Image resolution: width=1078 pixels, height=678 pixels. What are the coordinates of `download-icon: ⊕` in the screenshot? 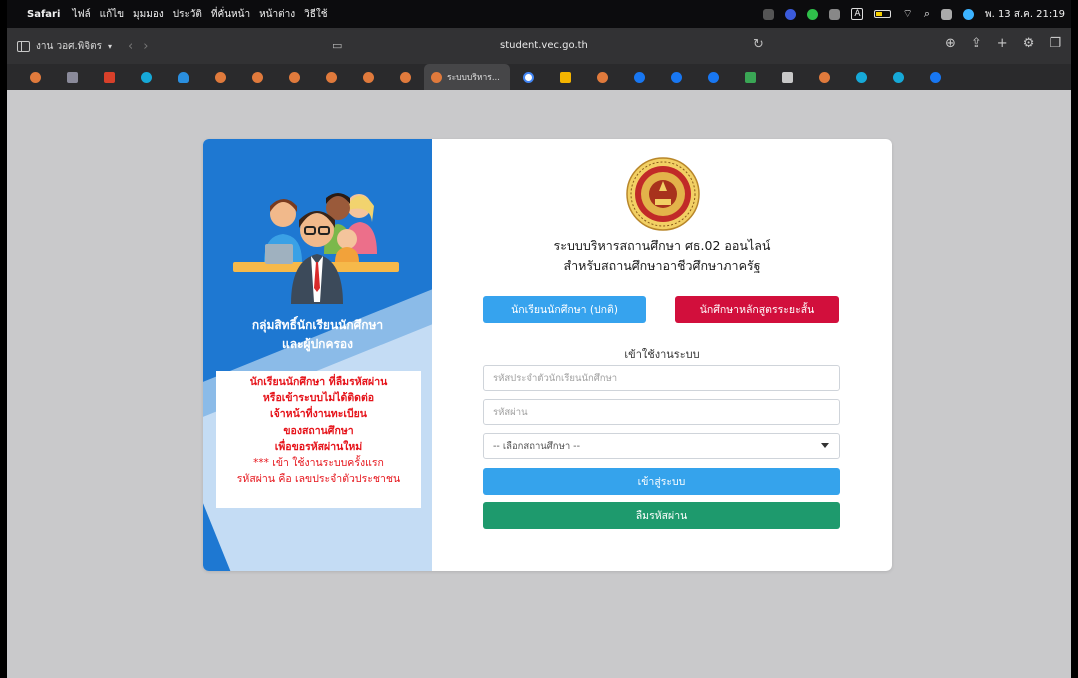 It's located at (950, 43).